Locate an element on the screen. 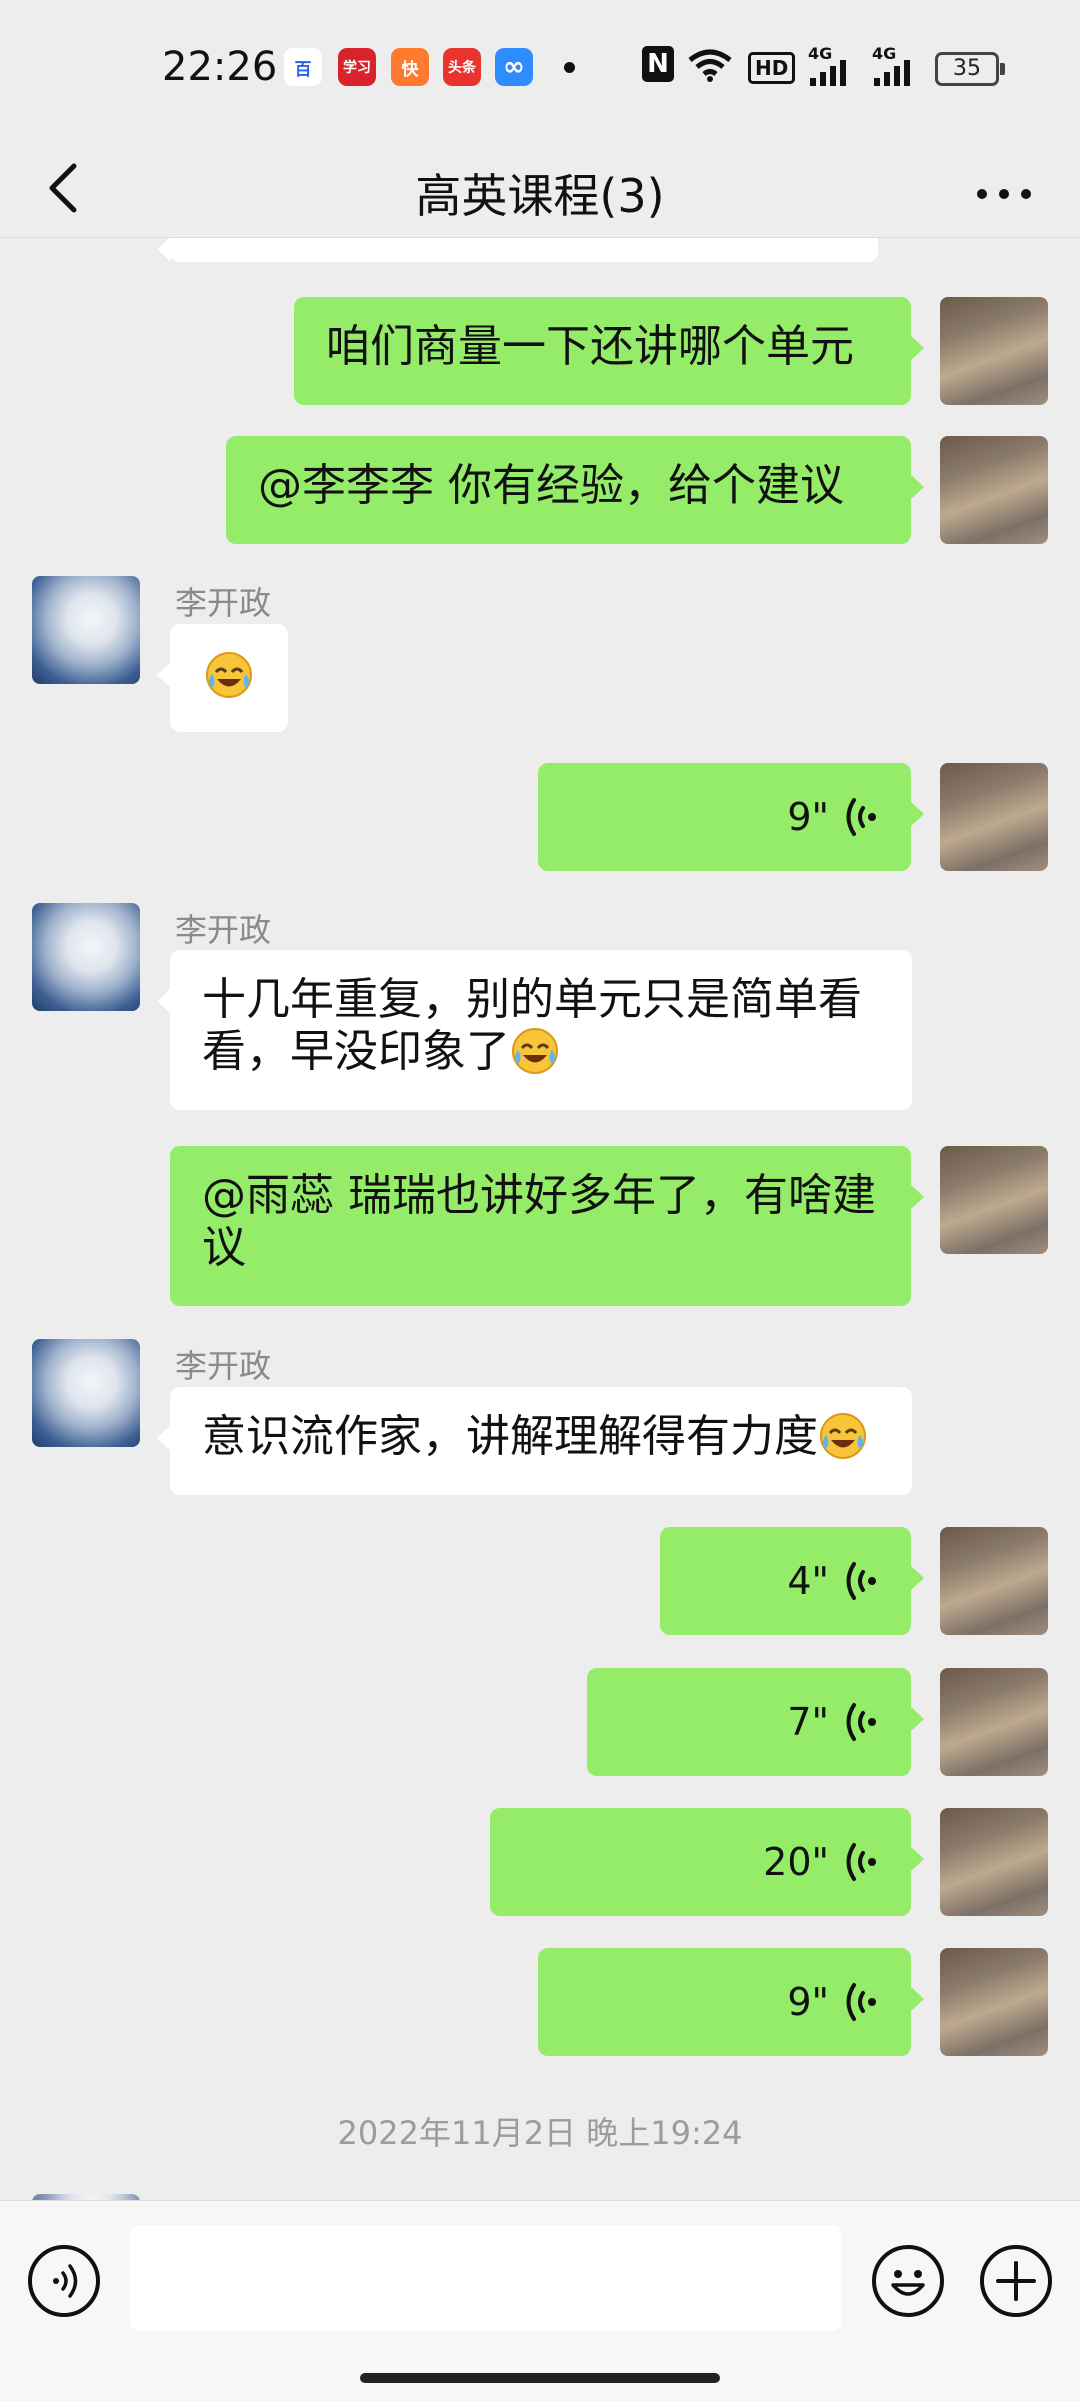 The image size is (1080, 2401). voice-message-mine: 20" is located at coordinates (707, 1862).